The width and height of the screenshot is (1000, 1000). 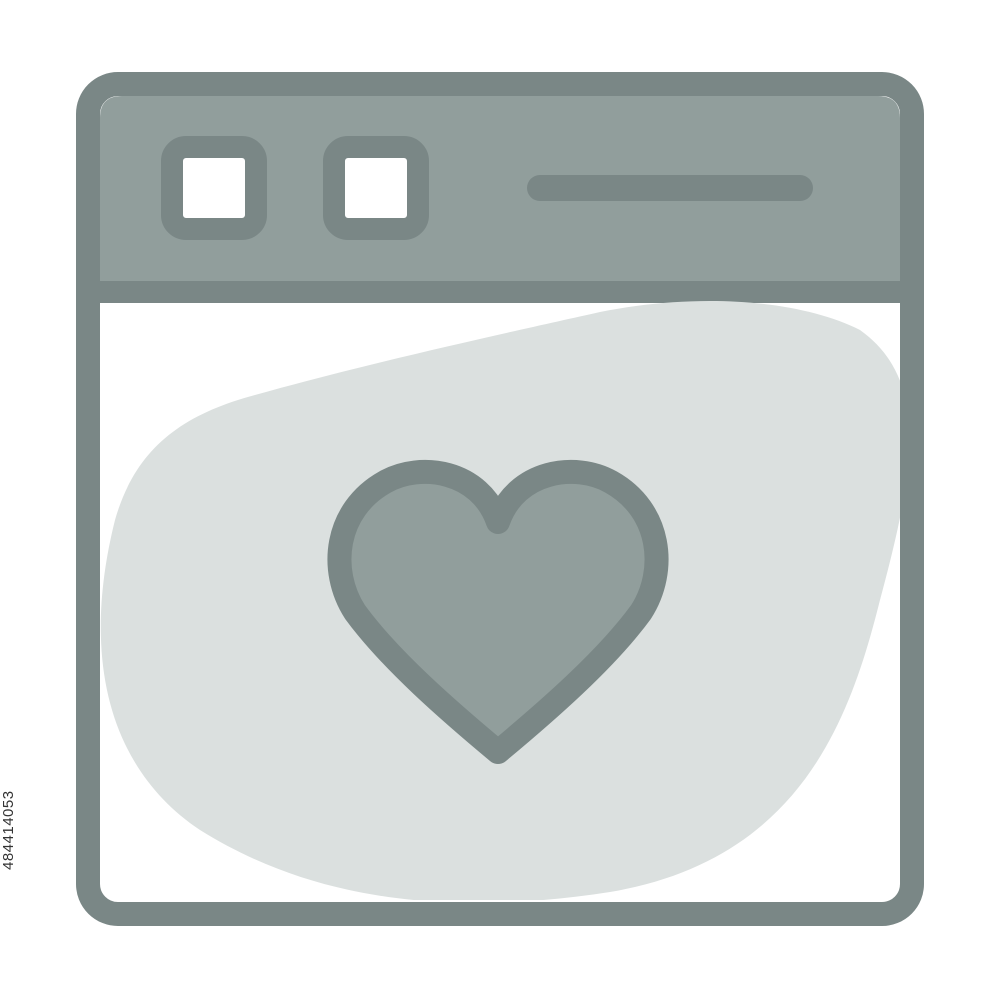 What do you see at coordinates (8, 830) in the screenshot?
I see `stock-id-label: 484414053` at bounding box center [8, 830].